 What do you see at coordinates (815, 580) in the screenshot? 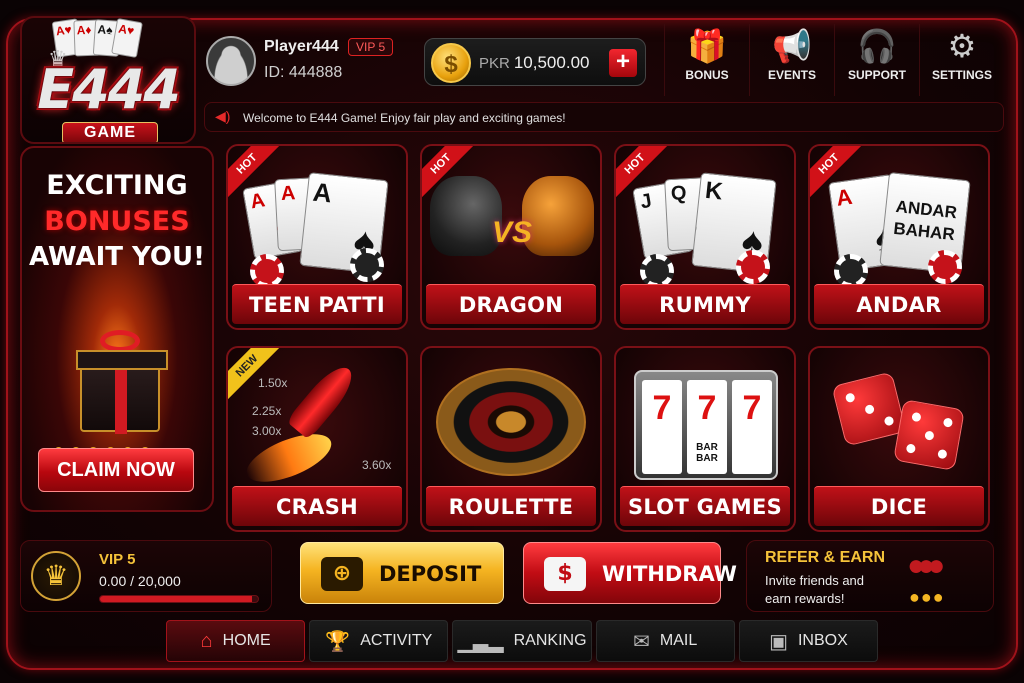
I see `refer-description-1: Invite friends and` at bounding box center [815, 580].